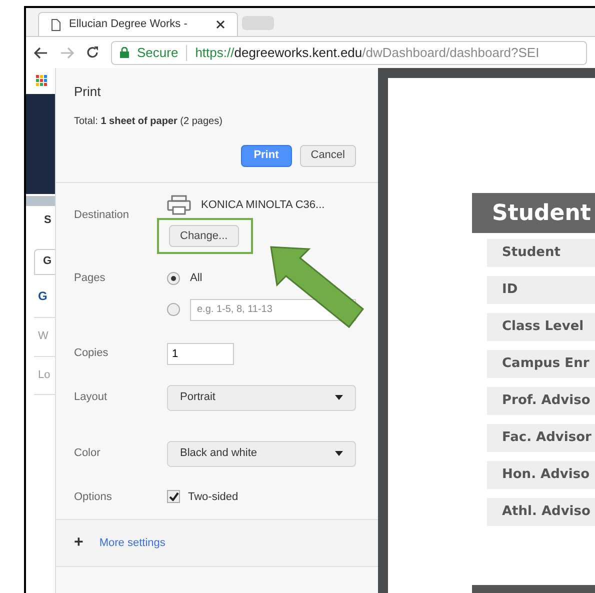  I want to click on row-label: Class Level, so click(543, 327).